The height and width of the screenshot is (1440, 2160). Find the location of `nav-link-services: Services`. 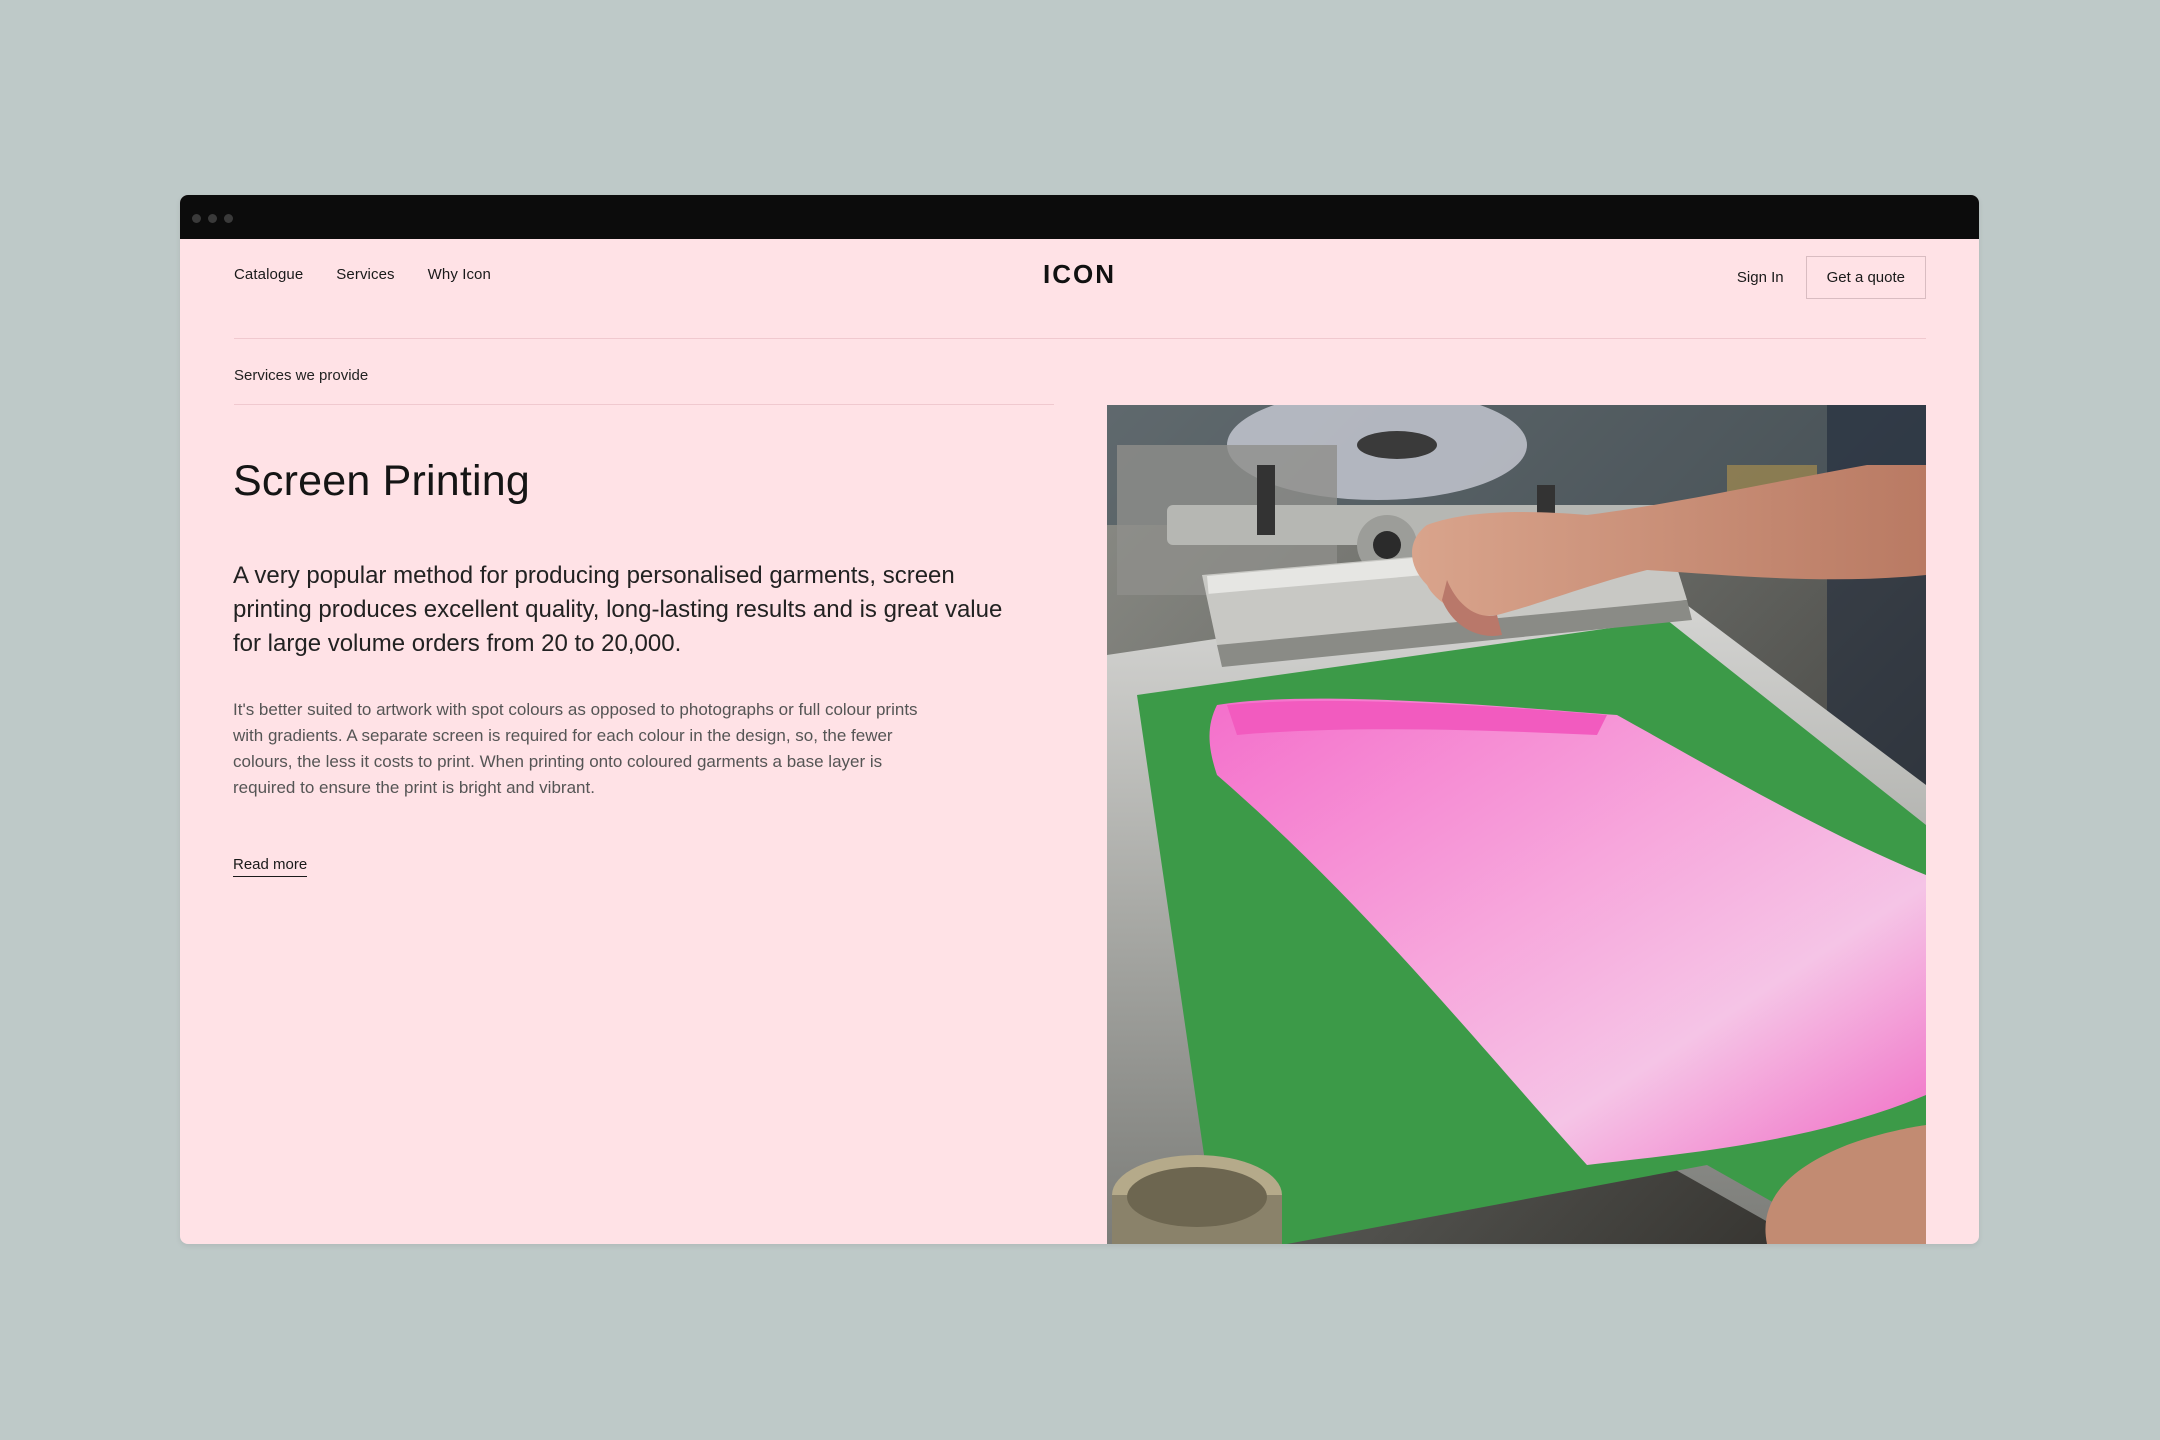

nav-link-services: Services is located at coordinates (365, 274).